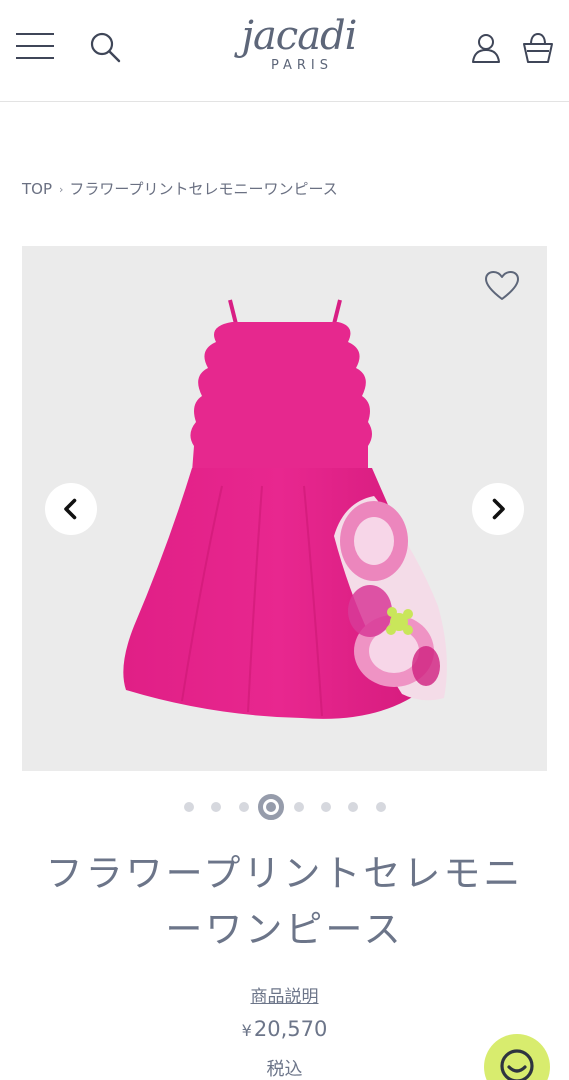 This screenshot has width=569, height=1080. What do you see at coordinates (35, 46) in the screenshot?
I see `menu-icon` at bounding box center [35, 46].